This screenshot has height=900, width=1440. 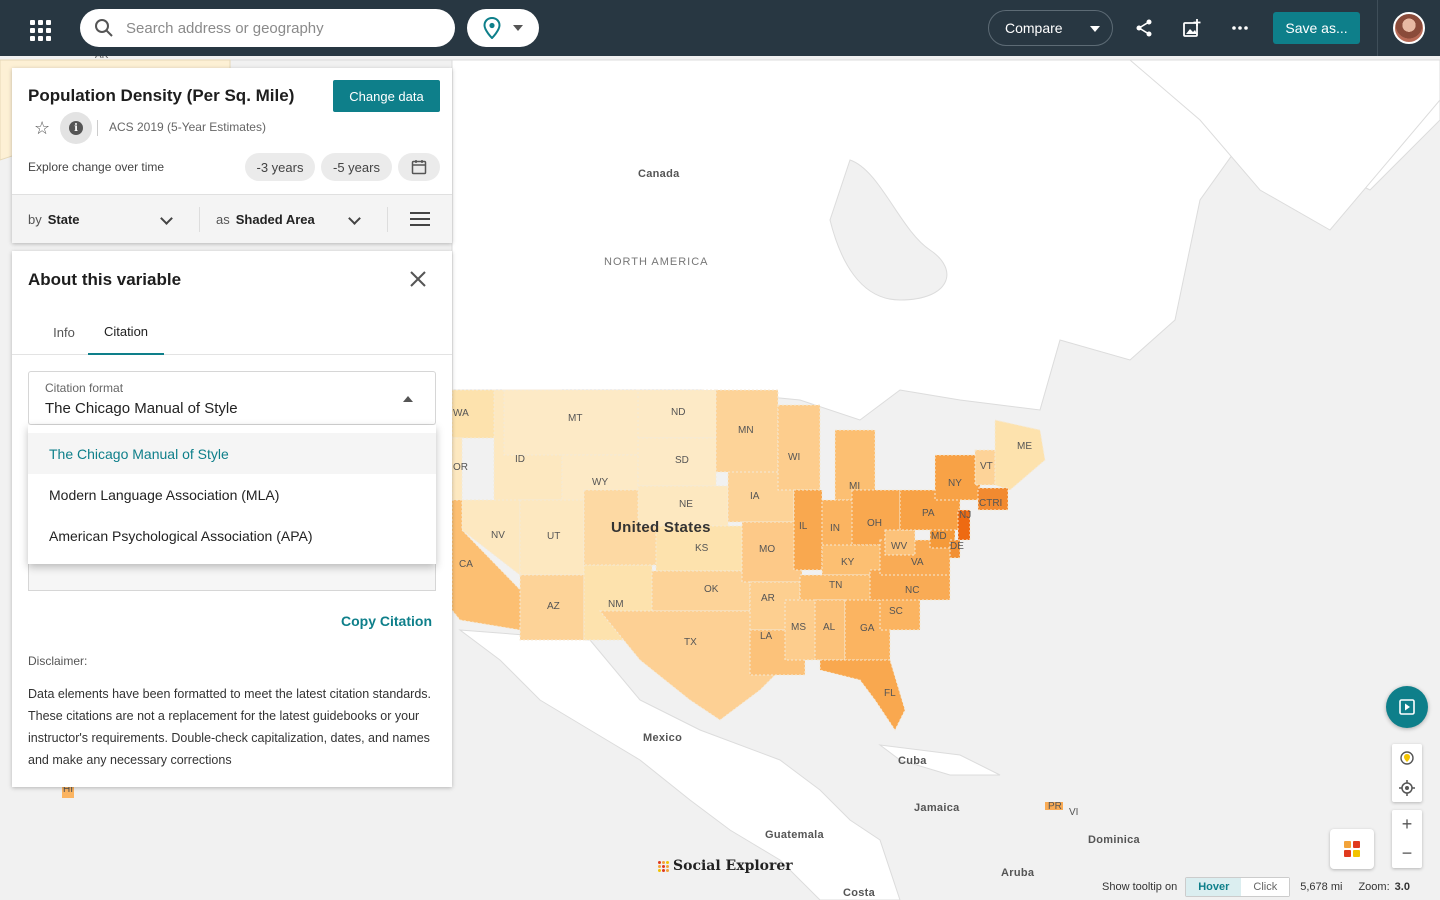 I want to click on zoom-out-icon: −, so click(x=1407, y=853).